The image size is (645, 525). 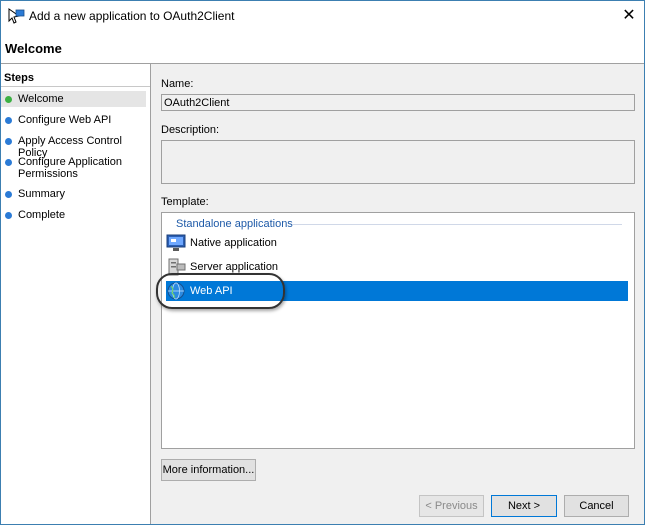 What do you see at coordinates (397, 243) in the screenshot?
I see `template-item-native-application: Native application` at bounding box center [397, 243].